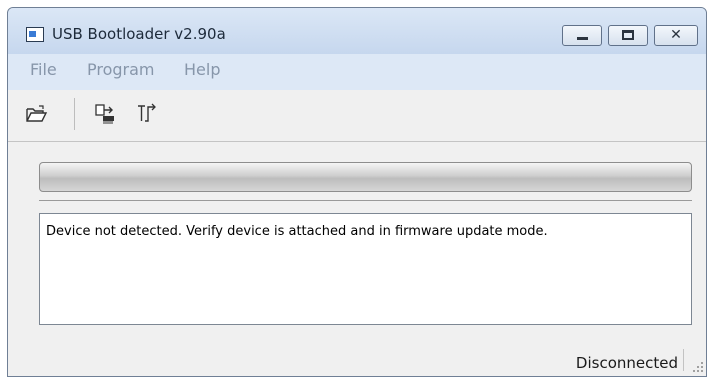  I want to click on connection-status: Disconnected, so click(626, 363).